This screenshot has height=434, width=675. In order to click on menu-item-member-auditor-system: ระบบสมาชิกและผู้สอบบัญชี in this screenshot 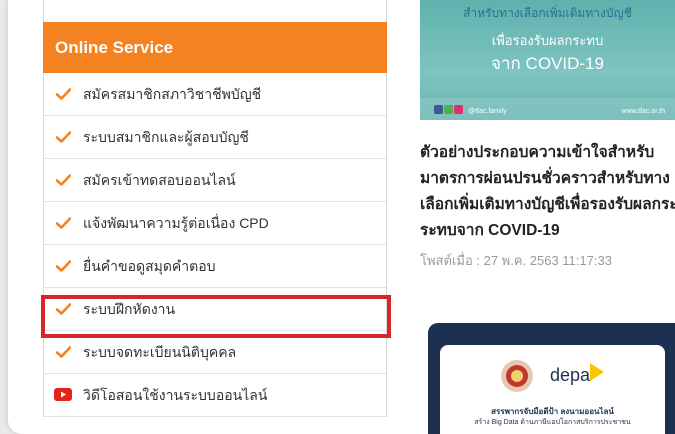, I will do `click(215, 137)`.